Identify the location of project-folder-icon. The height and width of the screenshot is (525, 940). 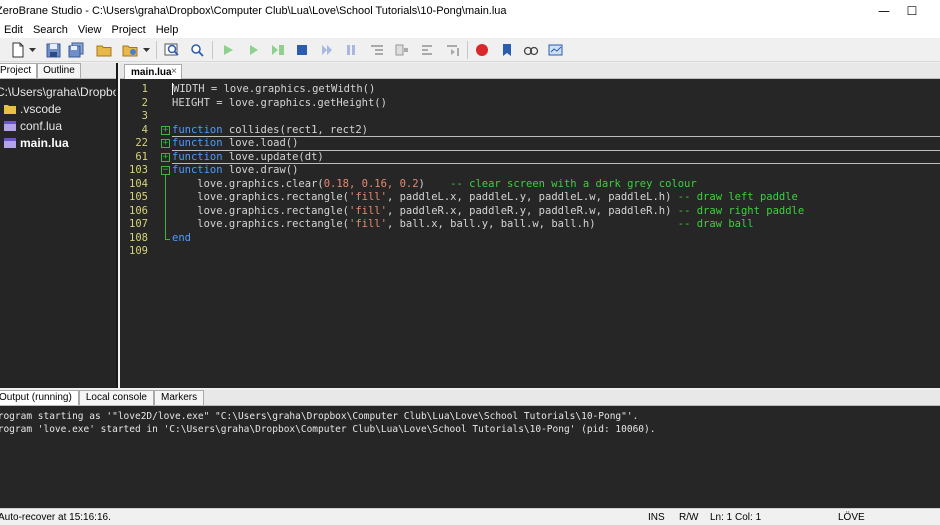
(104, 50).